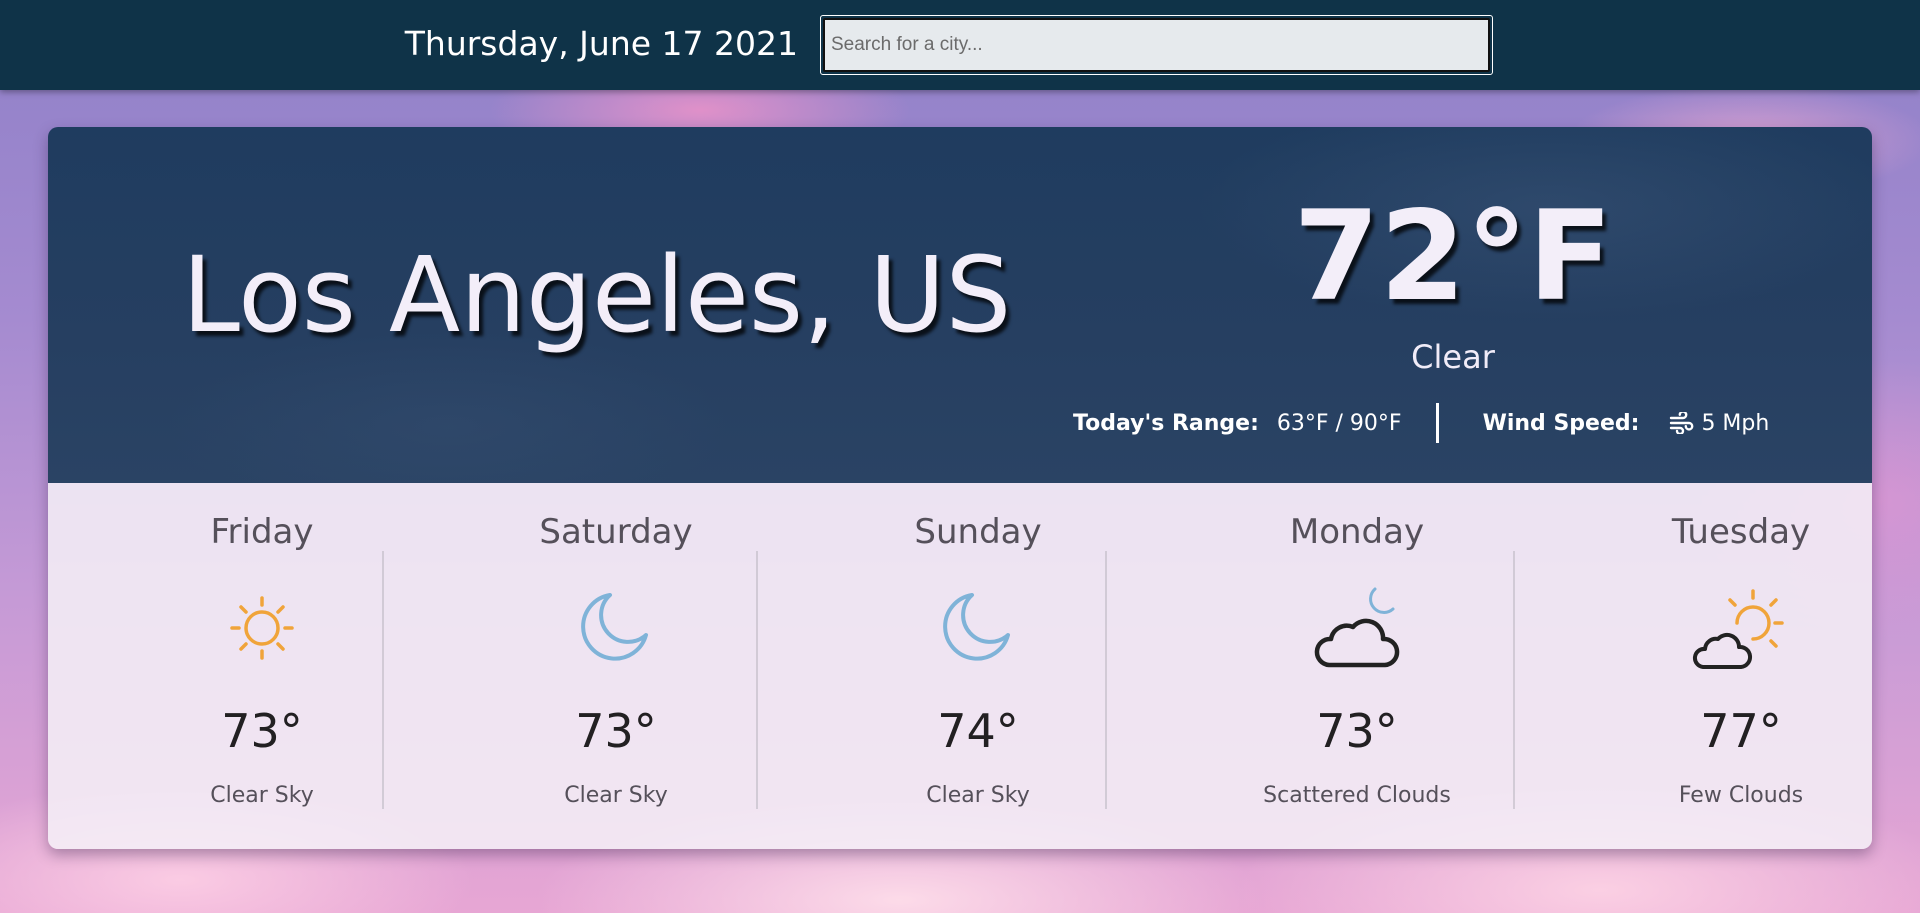  I want to click on forecast-temperature: 74°, so click(978, 731).